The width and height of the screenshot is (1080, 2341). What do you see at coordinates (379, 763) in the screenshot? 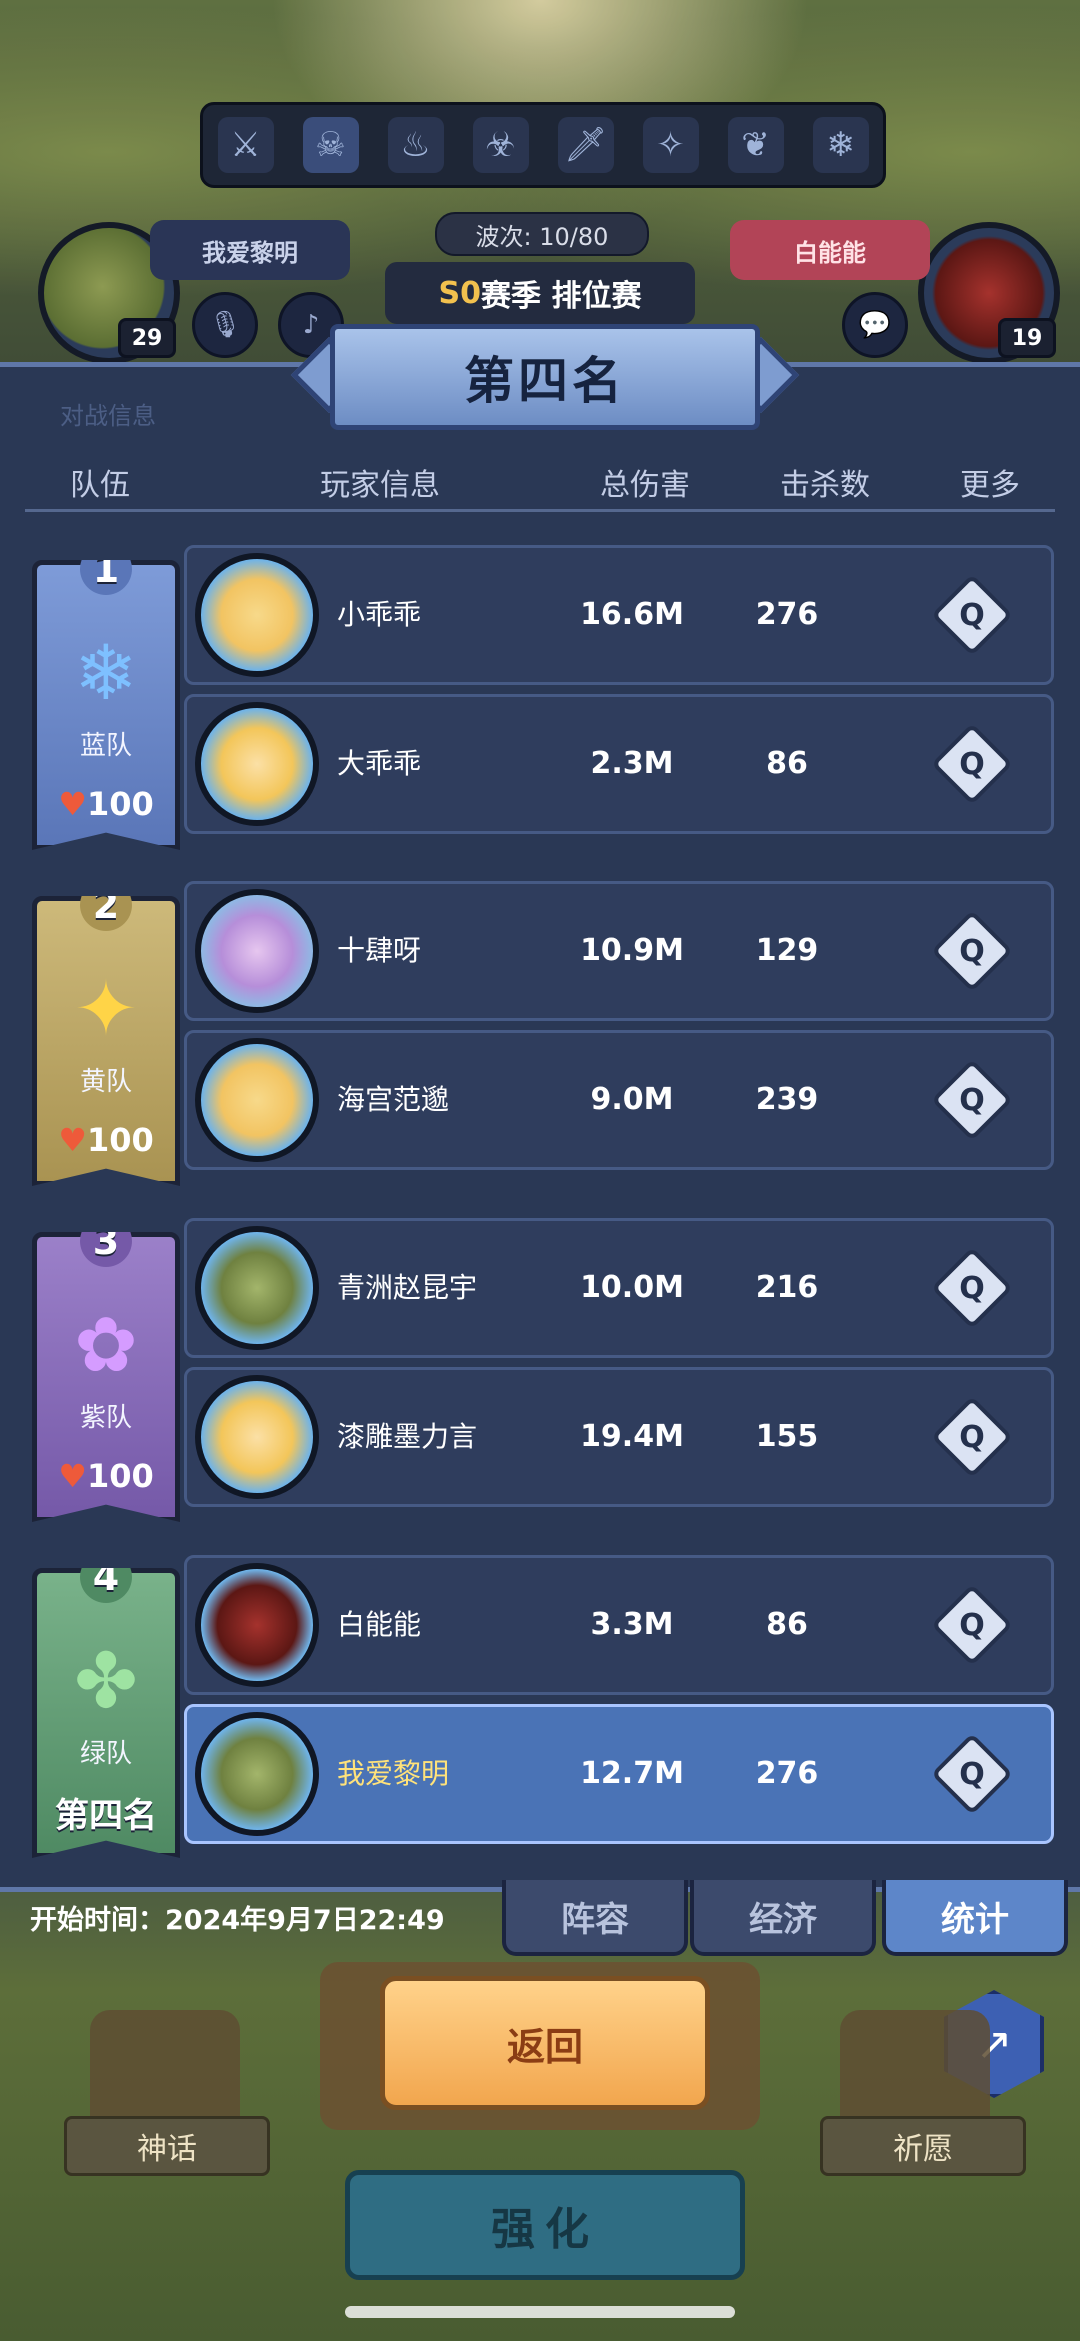
I see `player-name: 大乖乖` at bounding box center [379, 763].